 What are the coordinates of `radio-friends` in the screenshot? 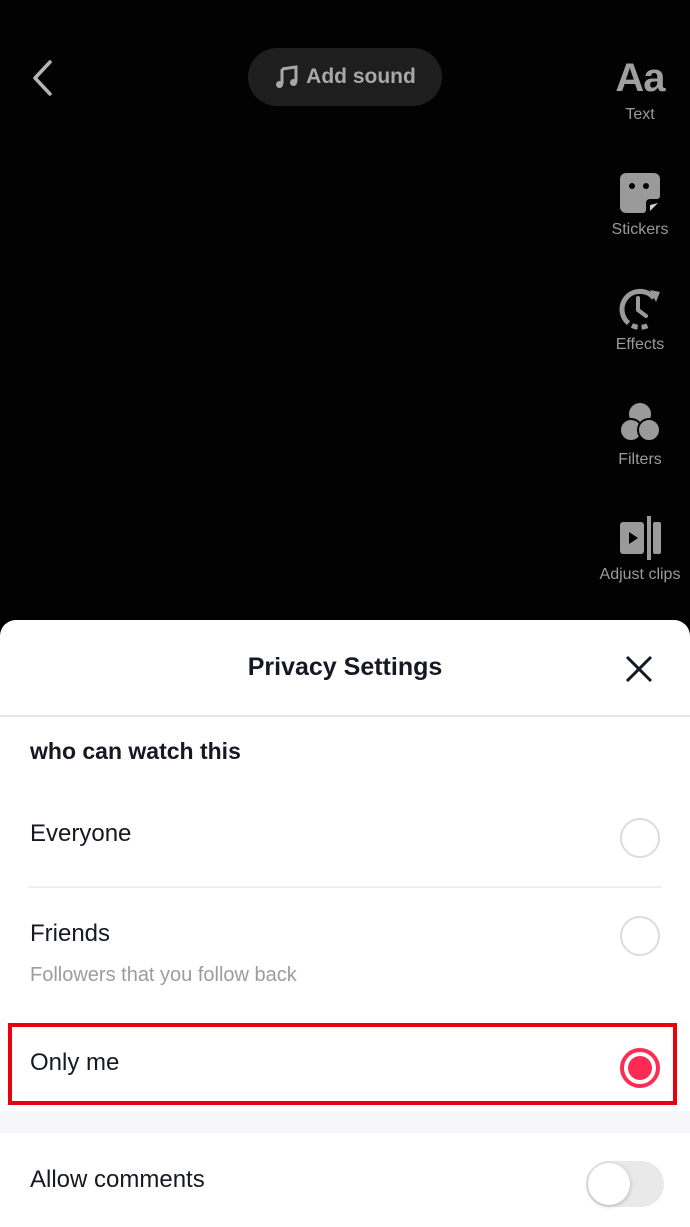 It's located at (640, 936).